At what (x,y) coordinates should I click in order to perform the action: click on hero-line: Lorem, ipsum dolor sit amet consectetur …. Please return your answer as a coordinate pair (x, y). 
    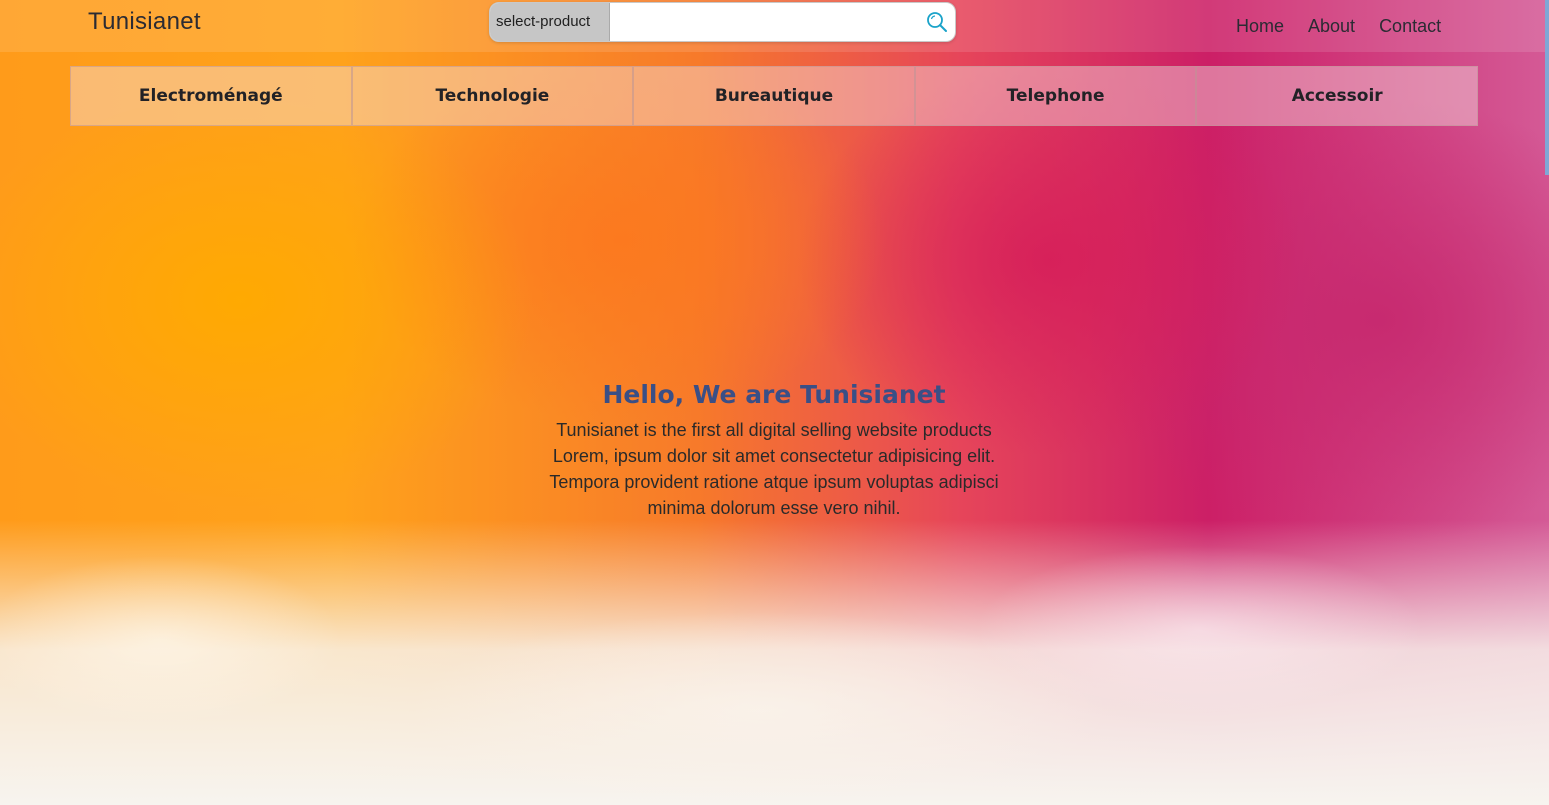
    Looking at the image, I should click on (774, 456).